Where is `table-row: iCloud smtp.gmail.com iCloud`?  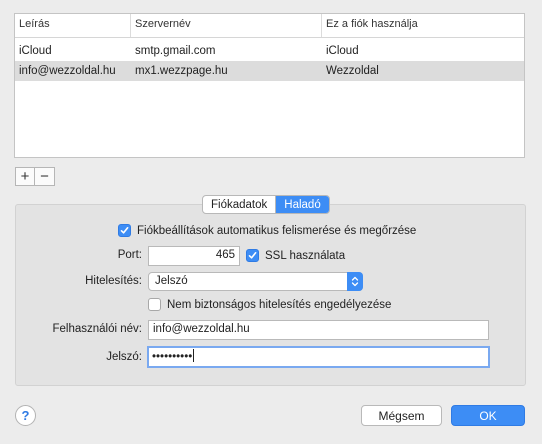
table-row: iCloud smtp.gmail.com iCloud is located at coordinates (269, 51).